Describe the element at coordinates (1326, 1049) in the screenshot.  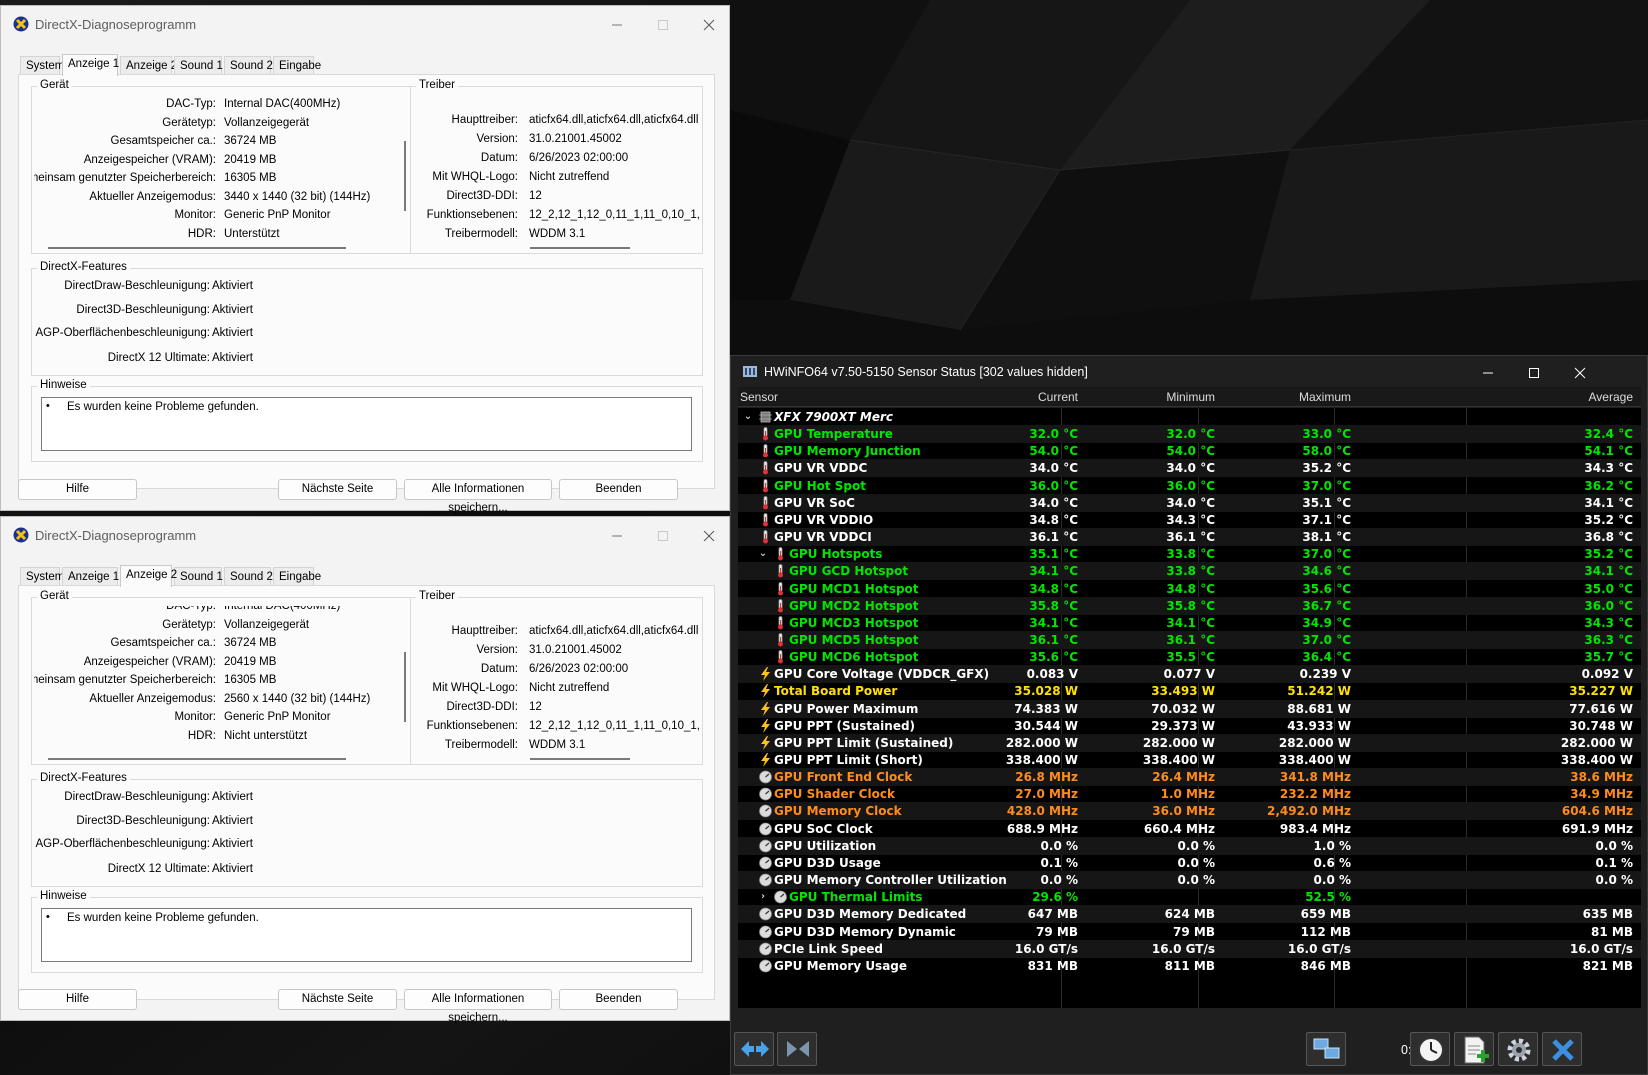
I see `network-button` at that location.